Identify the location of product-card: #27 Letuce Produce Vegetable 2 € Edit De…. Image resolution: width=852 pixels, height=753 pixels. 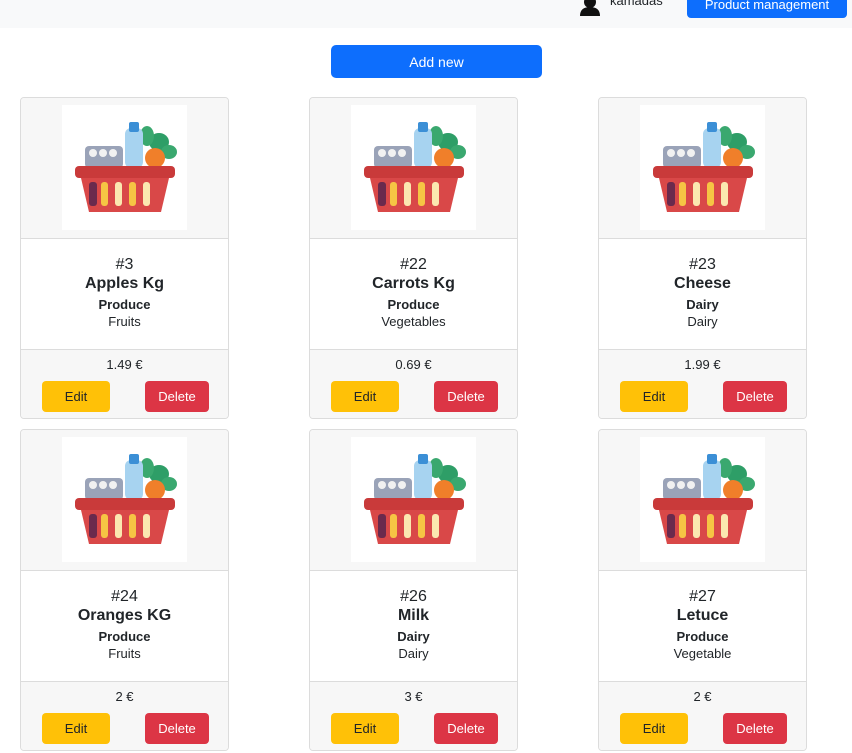
(702, 590).